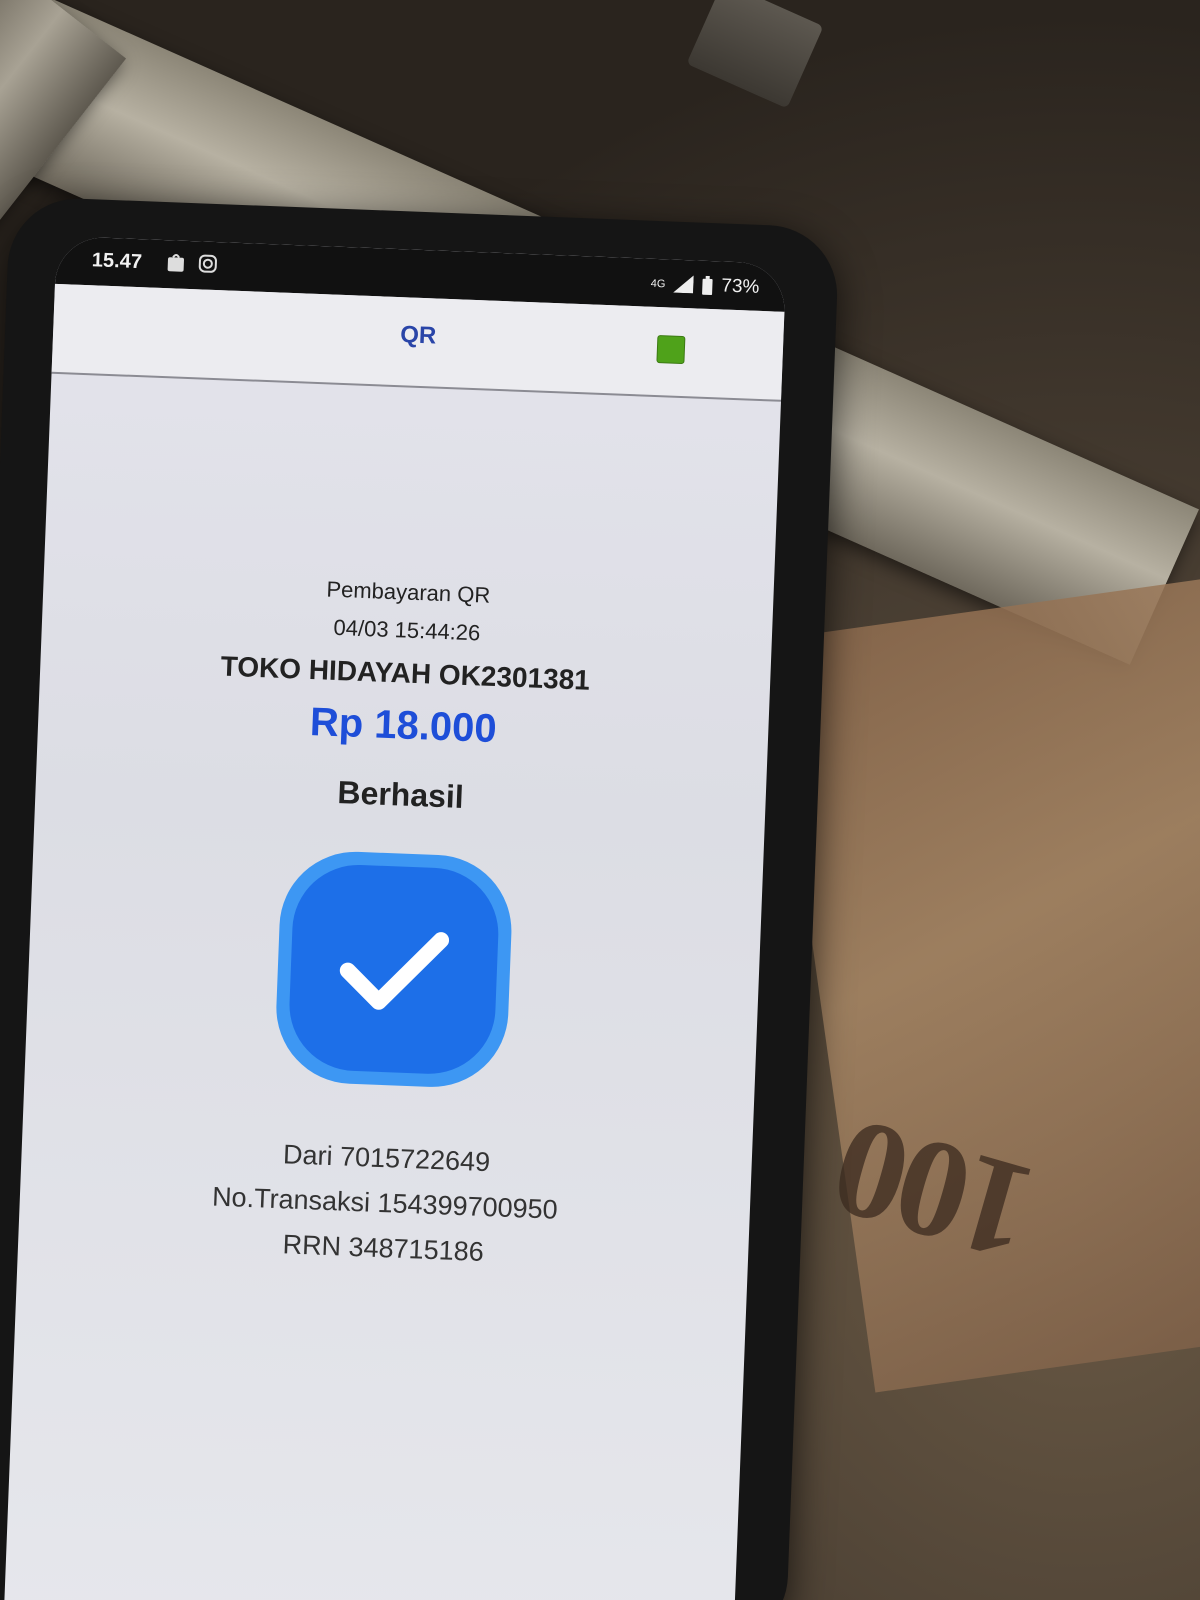  I want to click on payment-amount: Rp 18.000, so click(403, 725).